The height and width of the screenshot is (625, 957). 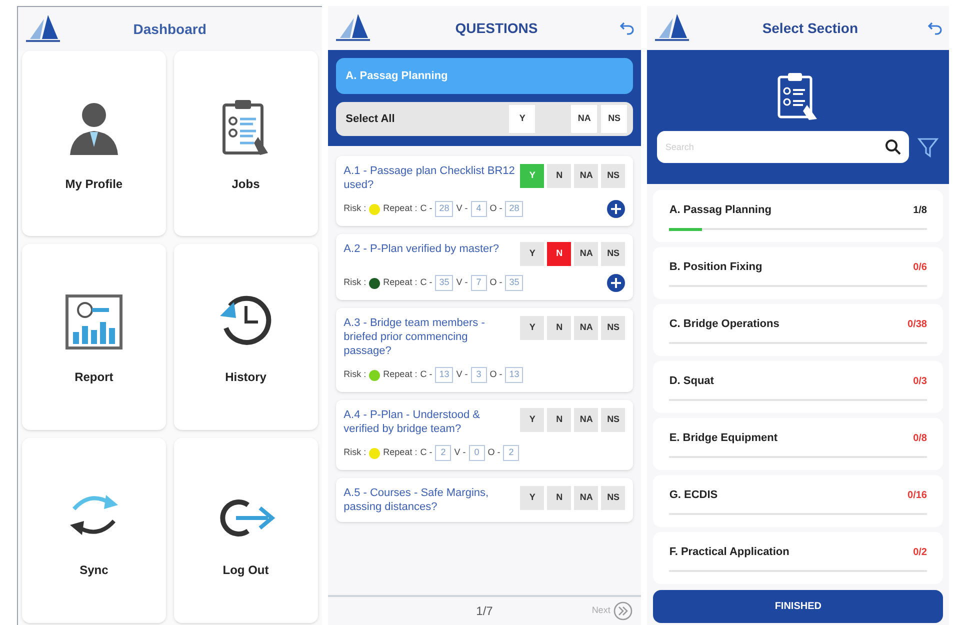 What do you see at coordinates (93, 322) in the screenshot?
I see `report-chart-icon` at bounding box center [93, 322].